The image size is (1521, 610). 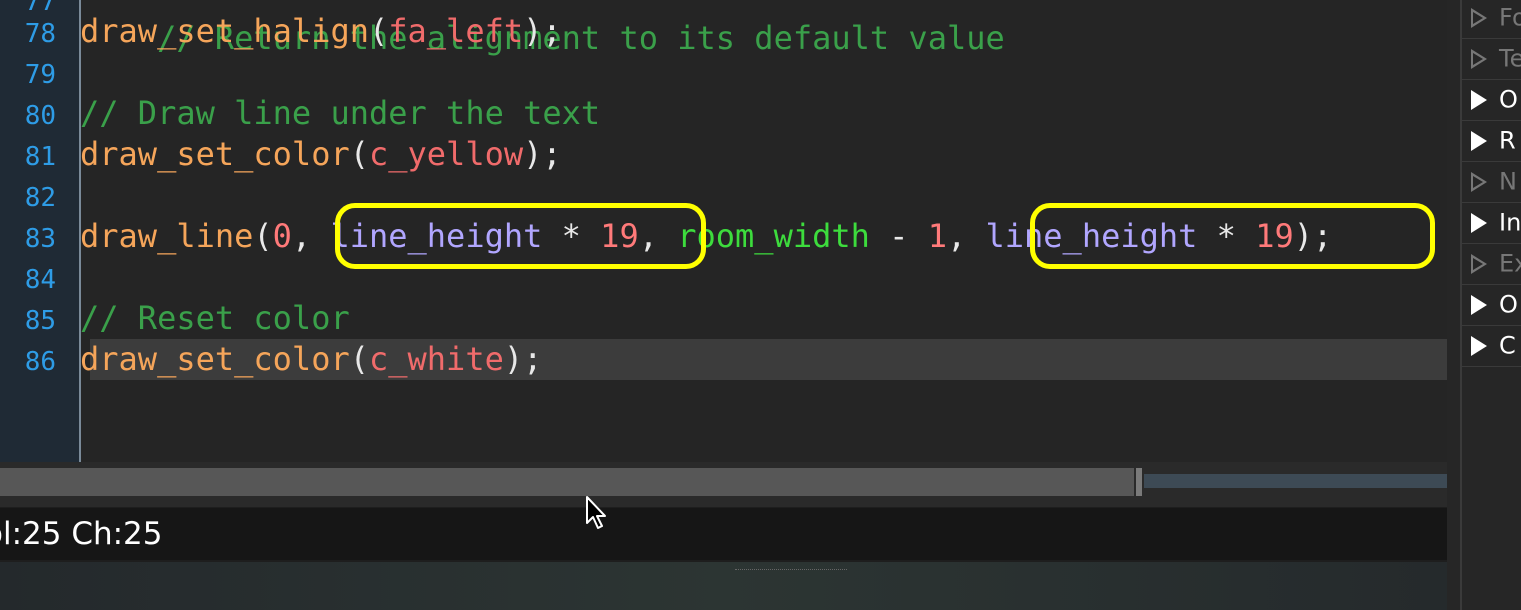 I want to click on number-literal: 1, so click(x=937, y=236).